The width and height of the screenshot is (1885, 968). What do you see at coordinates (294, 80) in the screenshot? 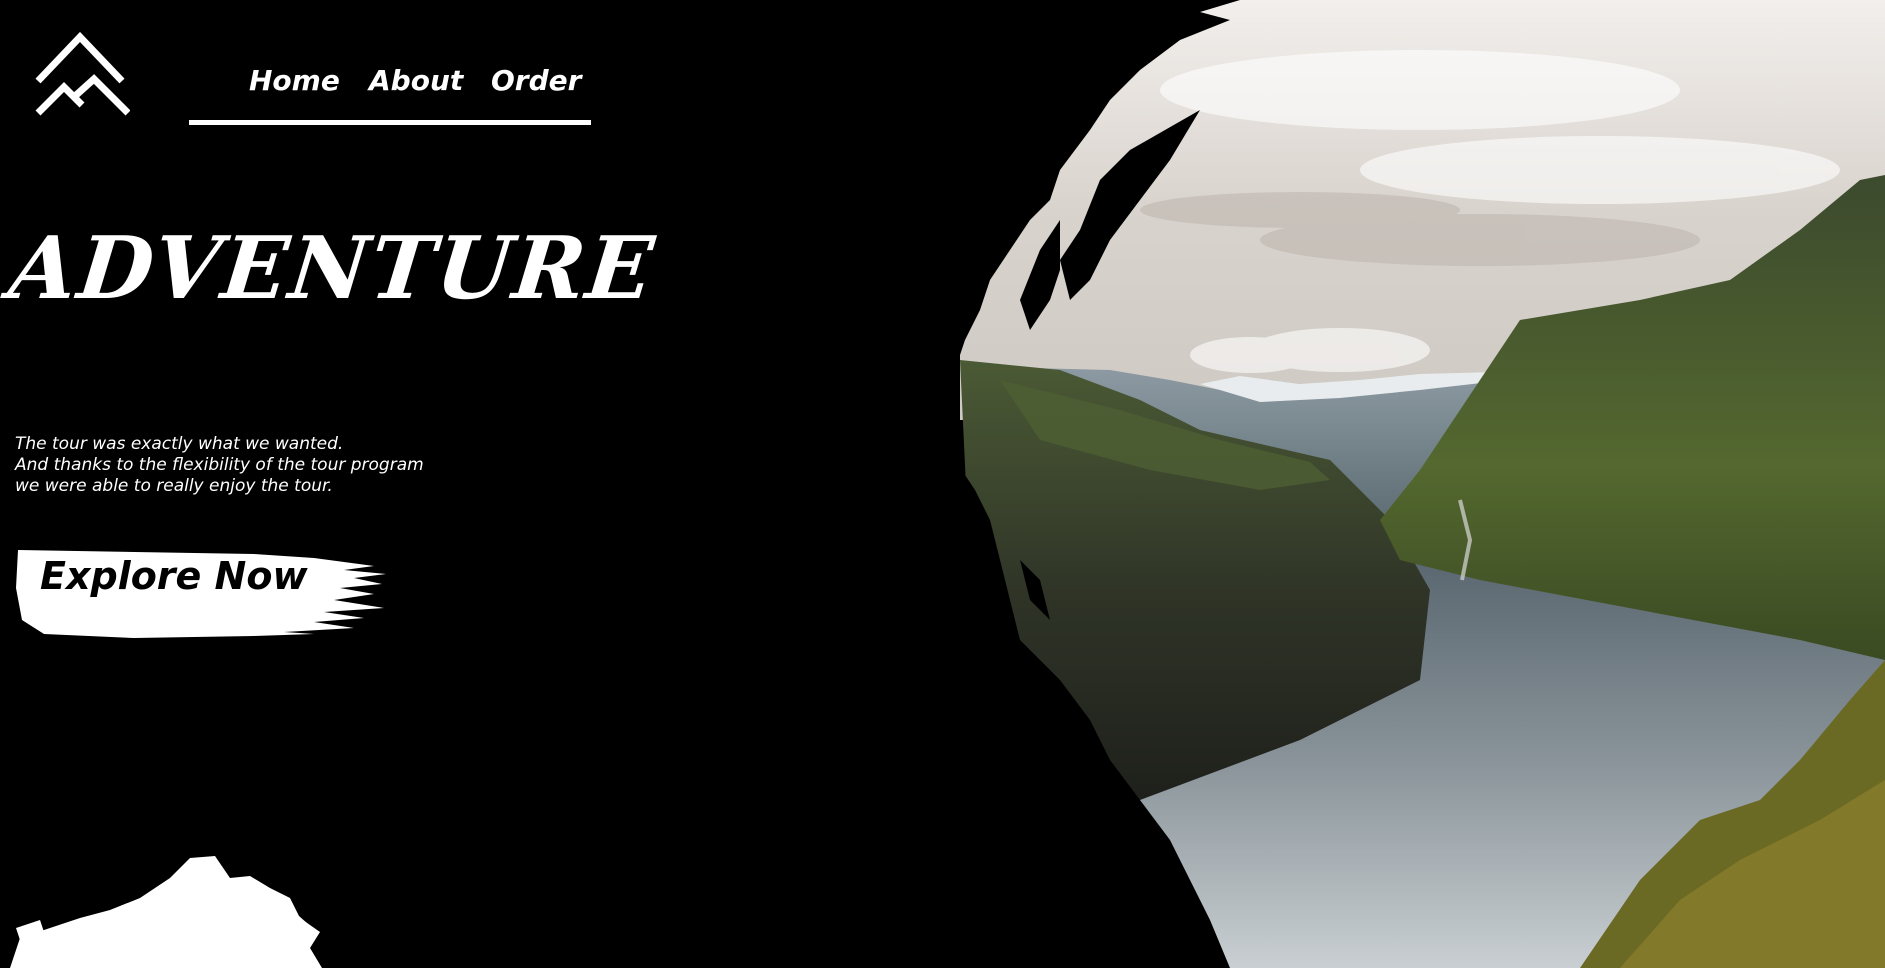
I see `nav-link-home: Home` at bounding box center [294, 80].